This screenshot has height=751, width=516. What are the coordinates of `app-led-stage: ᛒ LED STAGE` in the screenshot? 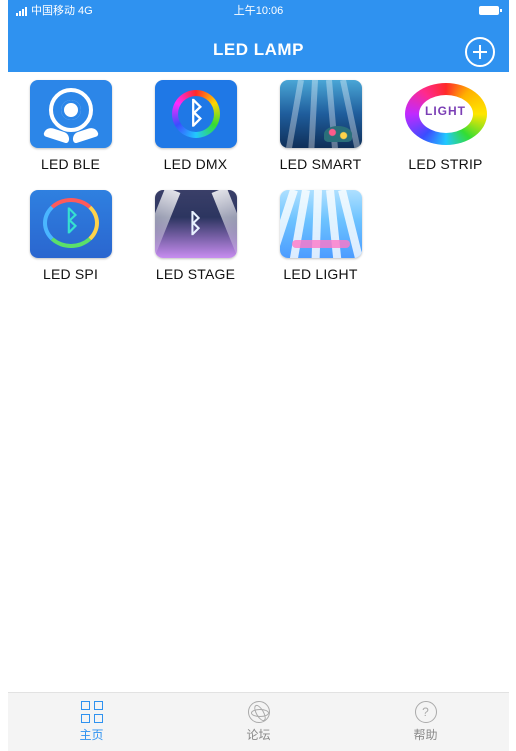 It's located at (195, 240).